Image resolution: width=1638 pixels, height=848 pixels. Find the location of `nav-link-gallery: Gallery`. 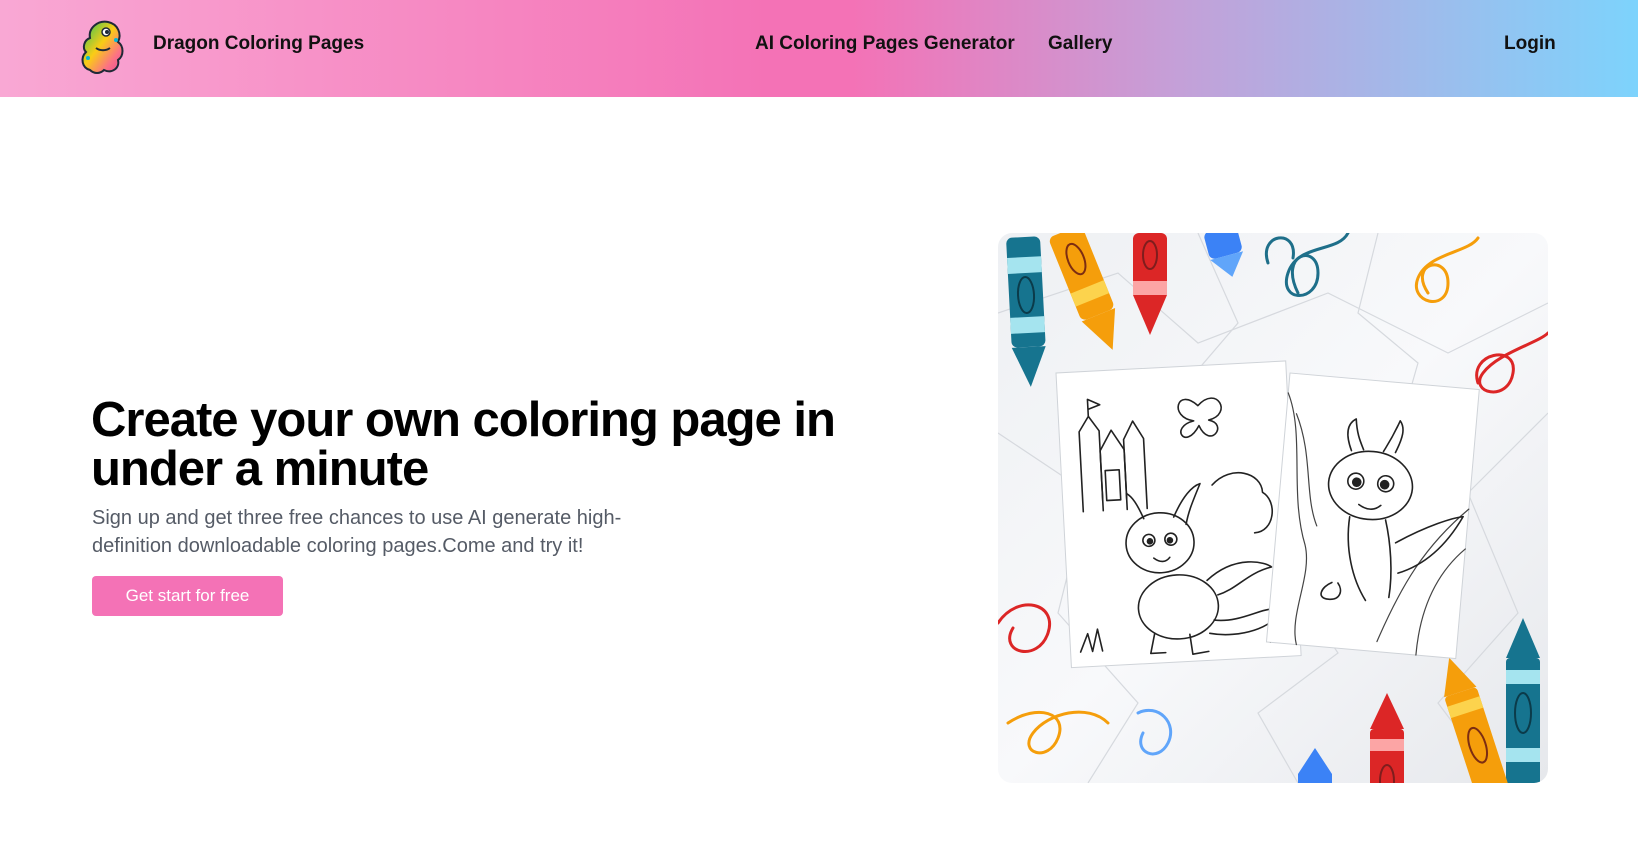

nav-link-gallery: Gallery is located at coordinates (1080, 44).